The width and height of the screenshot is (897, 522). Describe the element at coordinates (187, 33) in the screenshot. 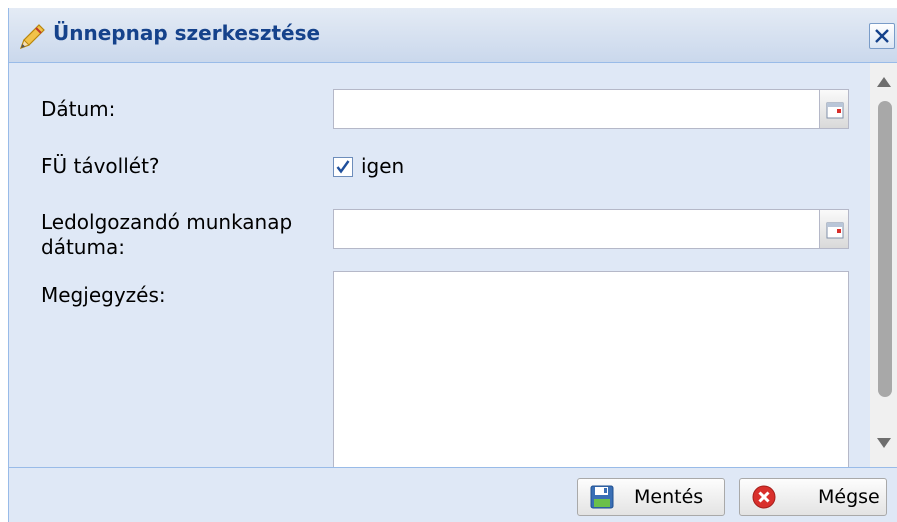

I see `dialog-title: Ünnepnap szerkesztése` at that location.